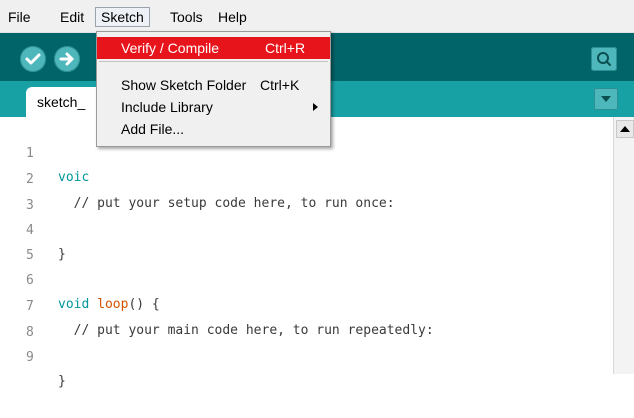  What do you see at coordinates (306, 241) in the screenshot?
I see `code-line: 5` at bounding box center [306, 241].